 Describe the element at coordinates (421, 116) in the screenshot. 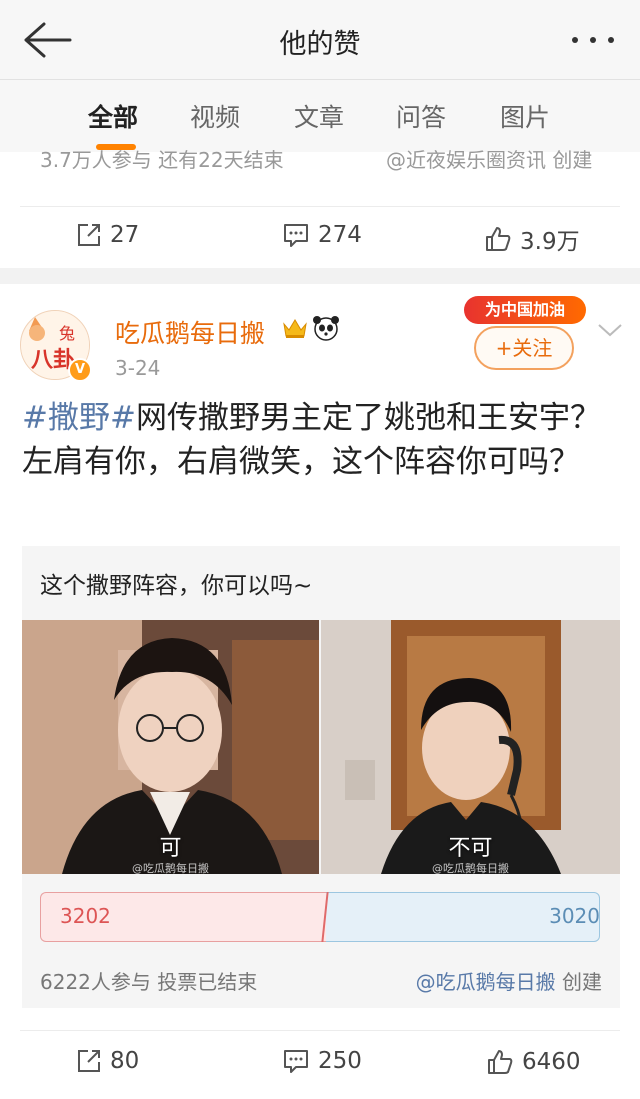

I see `tab-qa: 问答` at that location.